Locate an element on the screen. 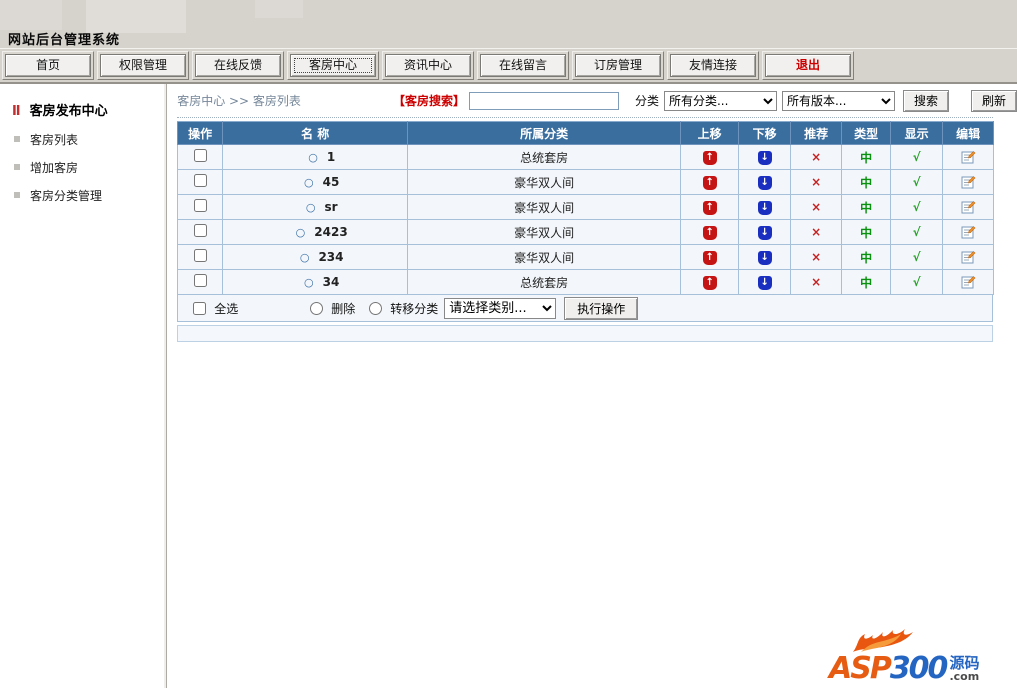  room-name: 234 is located at coordinates (331, 257).